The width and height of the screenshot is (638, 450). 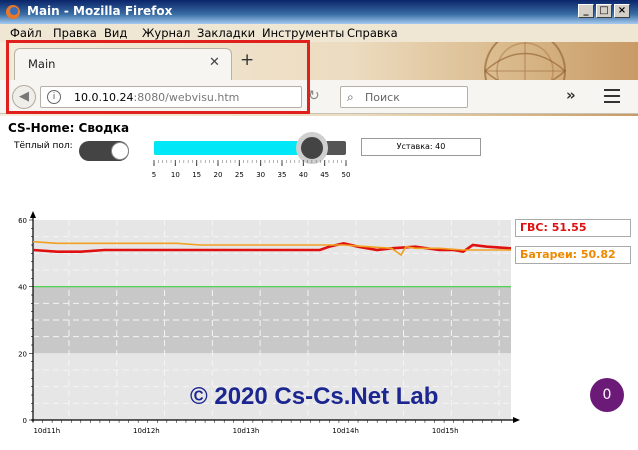 I want to click on minimize-button: _, so click(x=586, y=11).